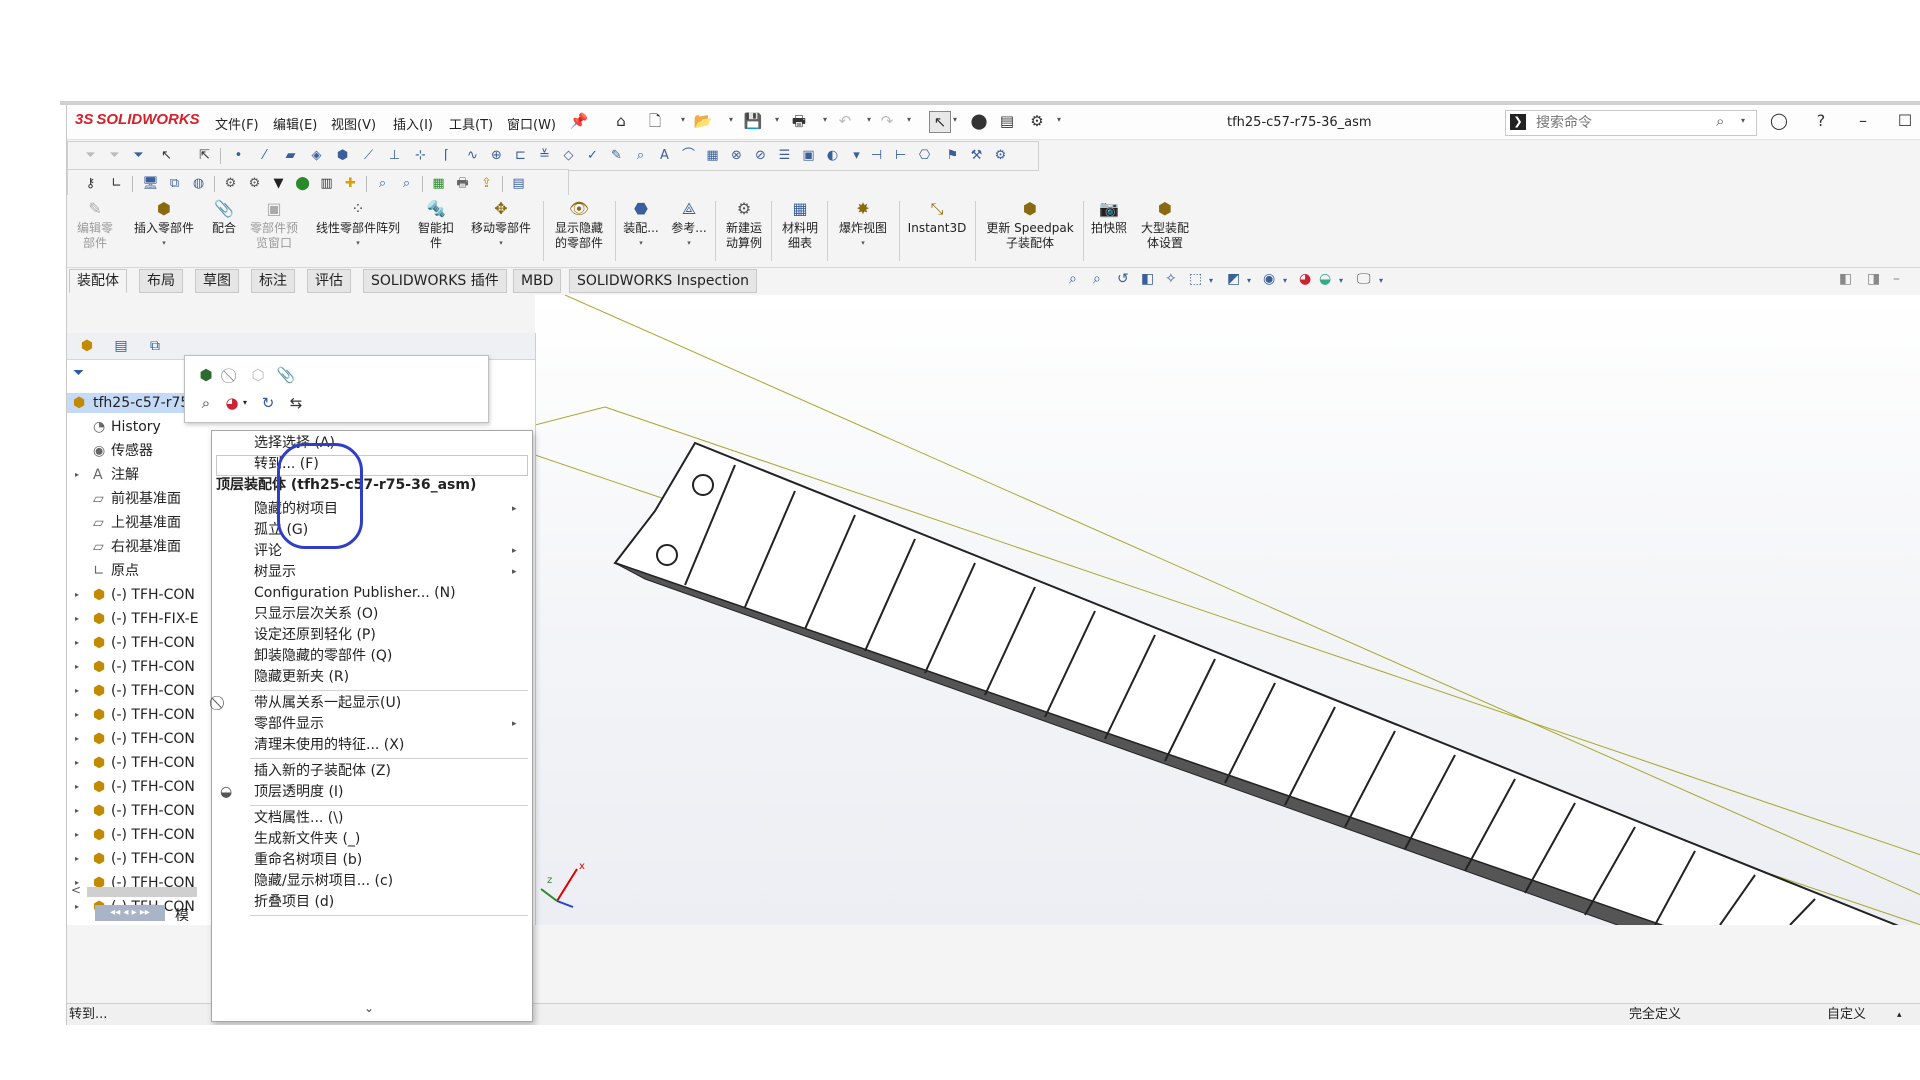 This screenshot has height=1080, width=1920. What do you see at coordinates (1195, 279) in the screenshot?
I see `view-orientation-icon: ⬚` at bounding box center [1195, 279].